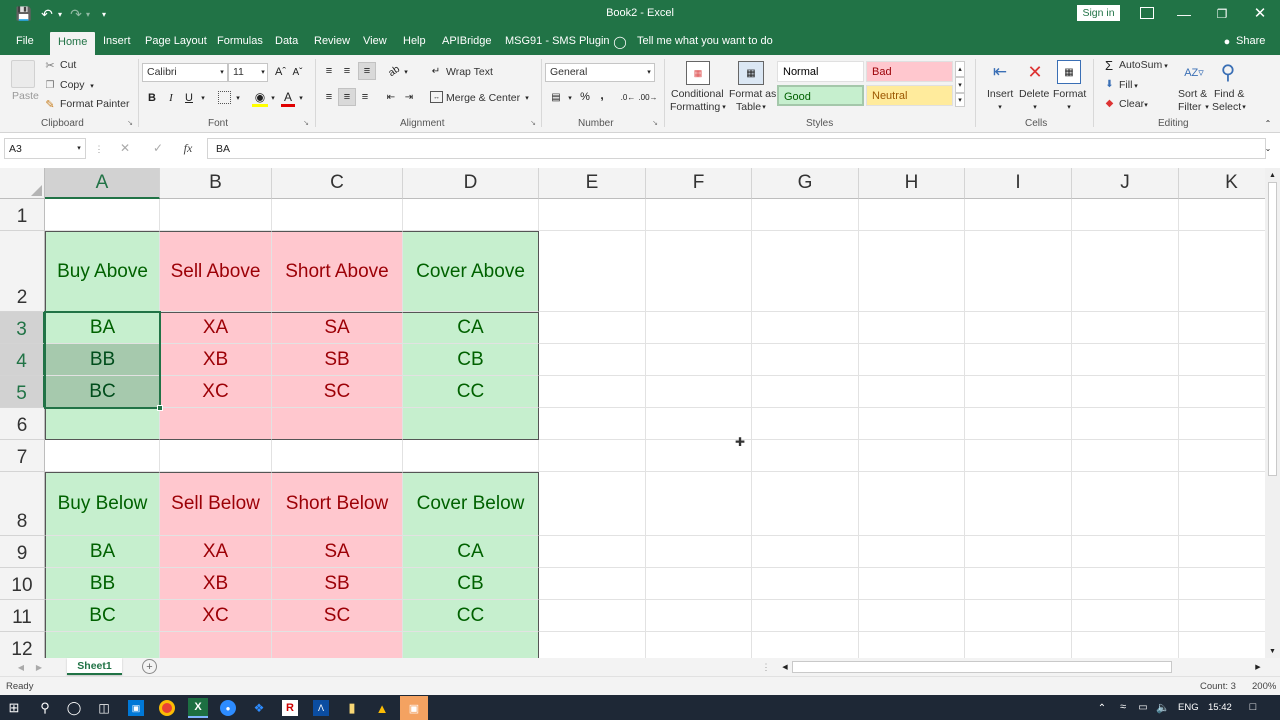  I want to click on file-explorer-icon: ▮, so click(352, 708).